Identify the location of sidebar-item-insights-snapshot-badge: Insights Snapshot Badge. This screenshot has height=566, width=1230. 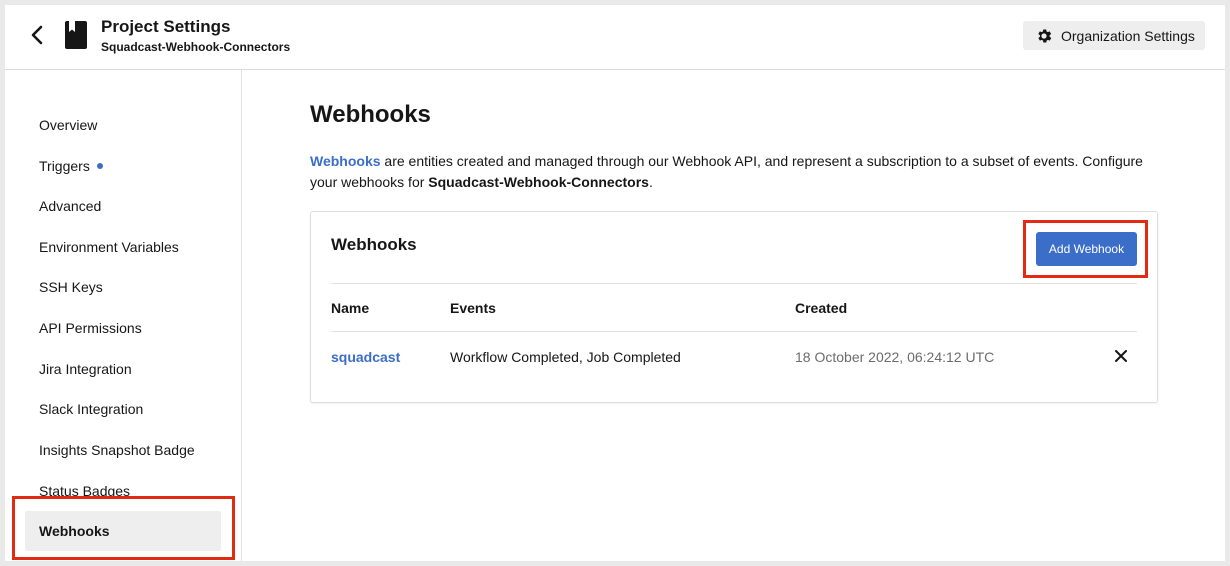
(123, 450).